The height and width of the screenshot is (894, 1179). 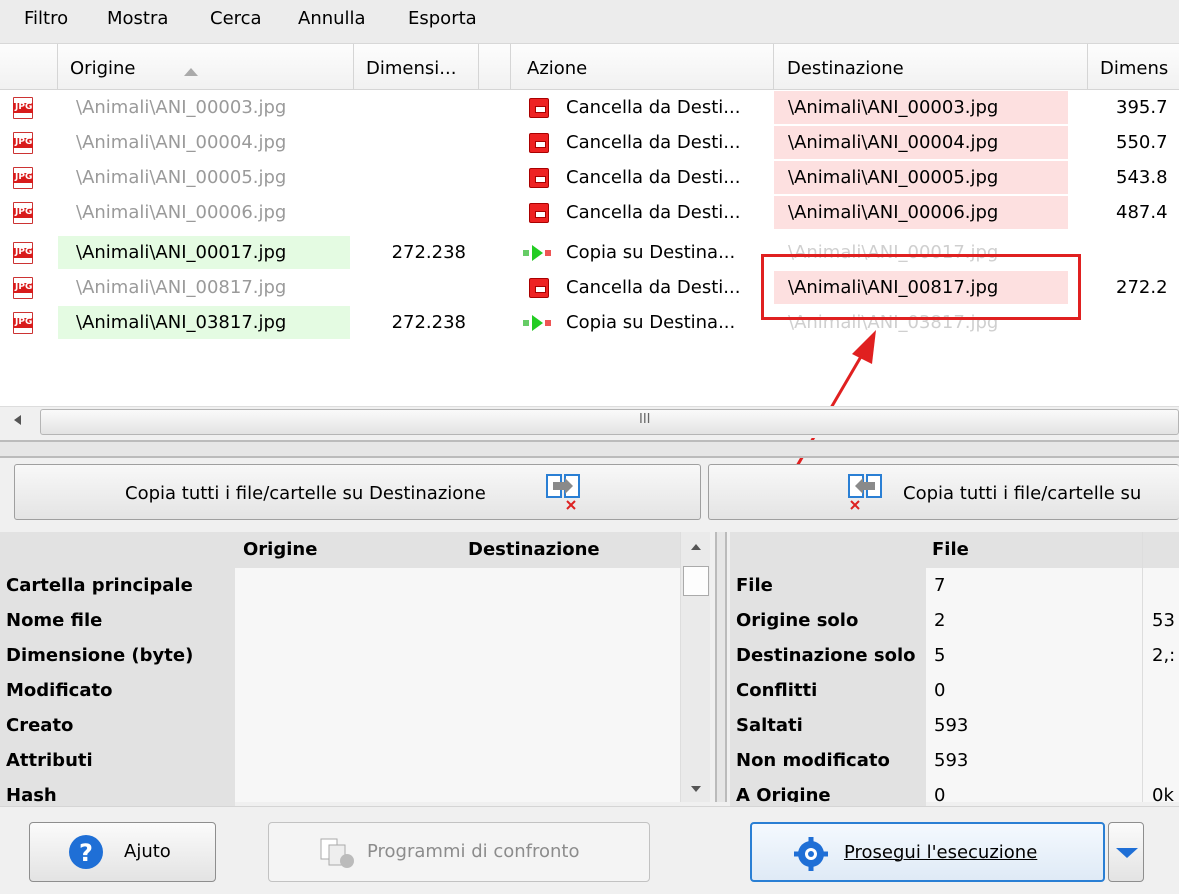 What do you see at coordinates (54, 620) in the screenshot?
I see `prop-label: Nome file` at bounding box center [54, 620].